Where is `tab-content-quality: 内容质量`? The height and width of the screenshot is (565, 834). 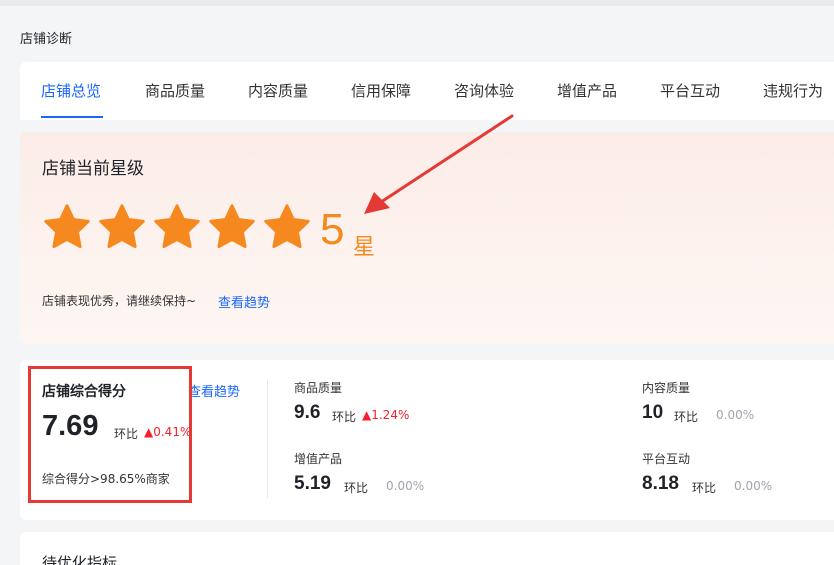 tab-content-quality: 内容质量 is located at coordinates (278, 90).